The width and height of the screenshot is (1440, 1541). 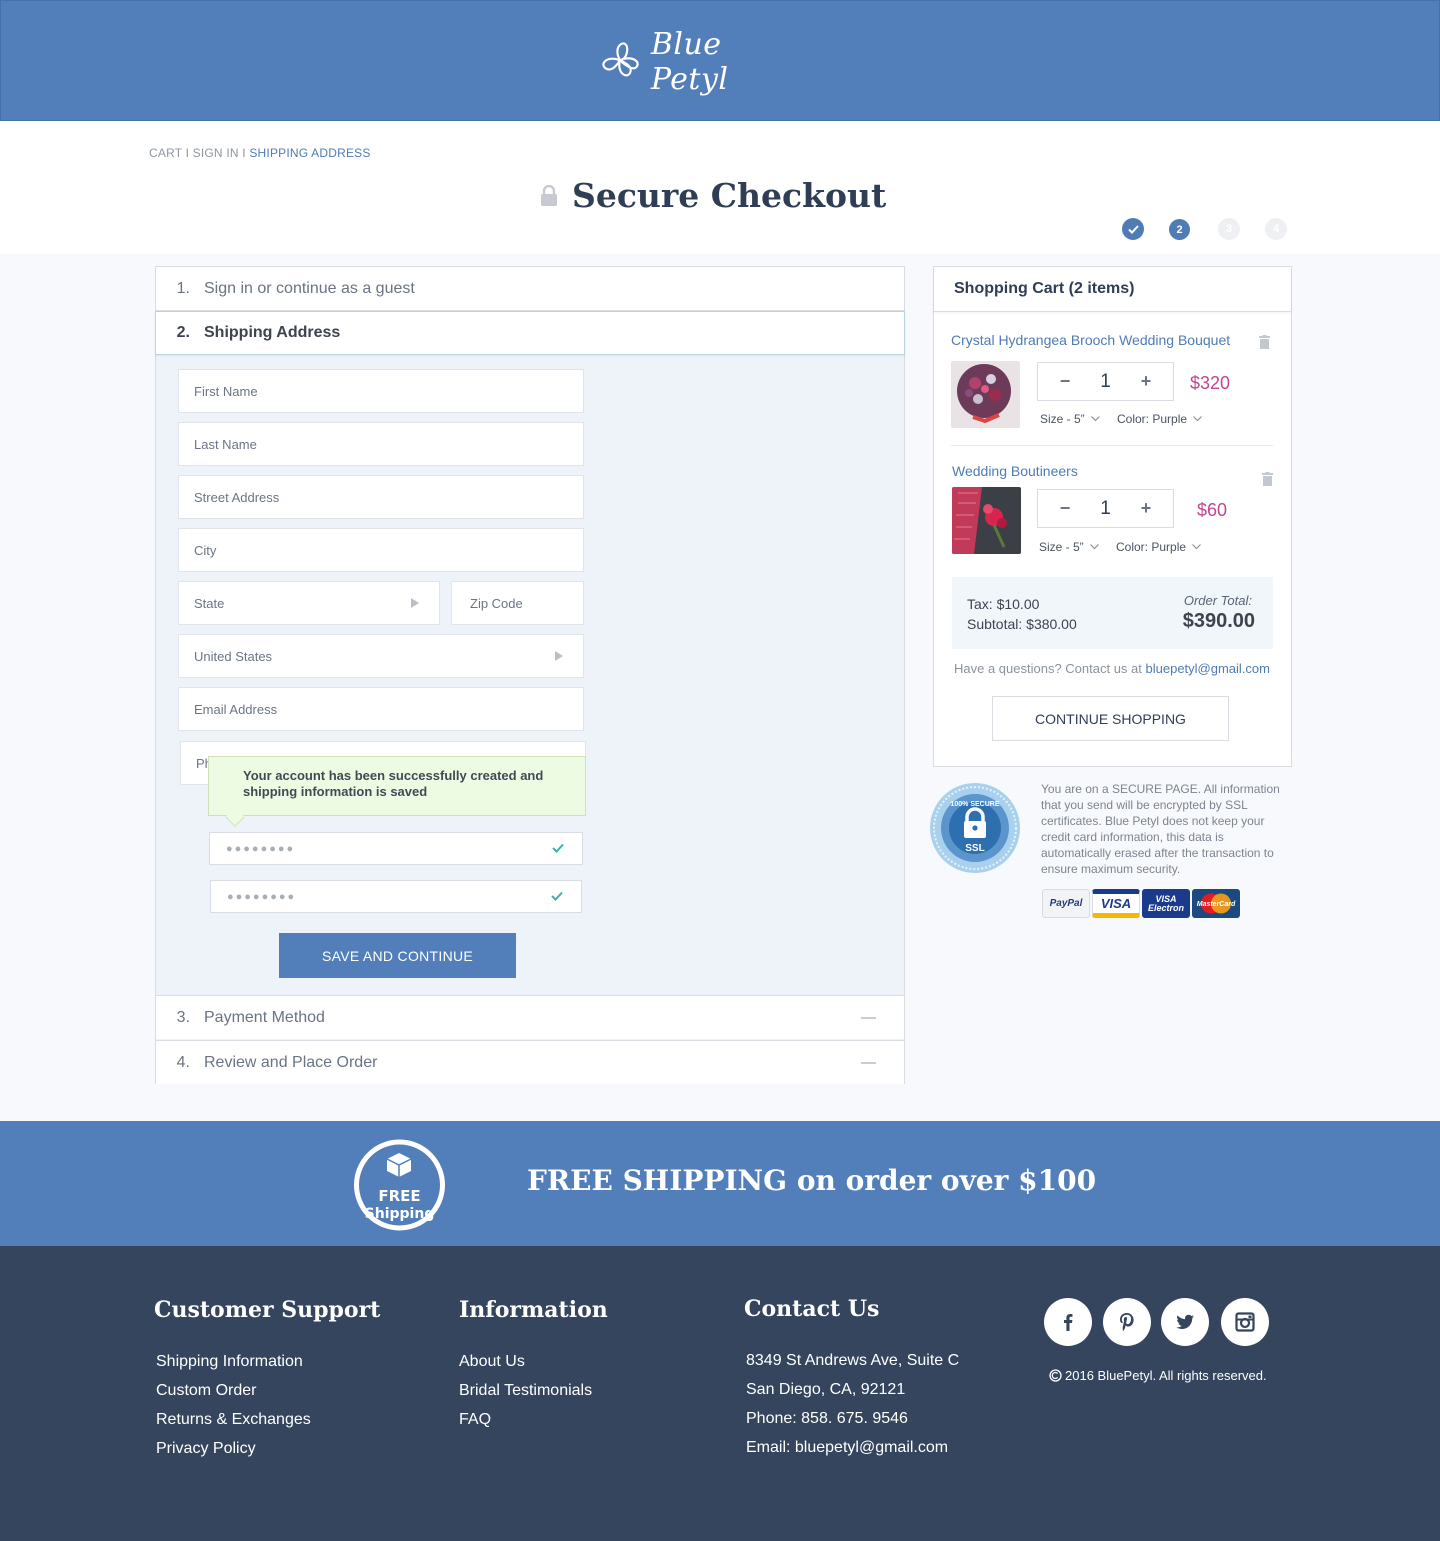 I want to click on step-indicator-4: 4, so click(x=1276, y=229).